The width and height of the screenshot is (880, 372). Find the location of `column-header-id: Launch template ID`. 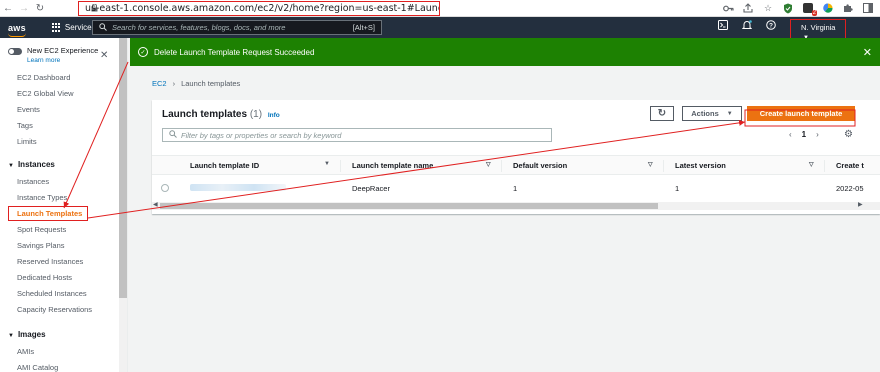

column-header-id: Launch template ID is located at coordinates (224, 165).